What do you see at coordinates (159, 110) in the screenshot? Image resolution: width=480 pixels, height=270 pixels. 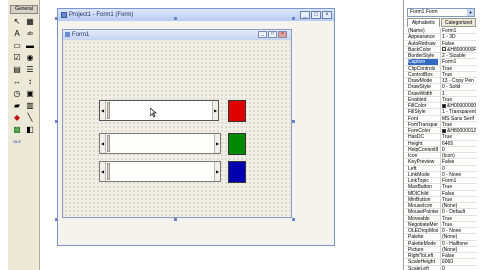 I see `hscroll-red: ◀ ▶` at bounding box center [159, 110].